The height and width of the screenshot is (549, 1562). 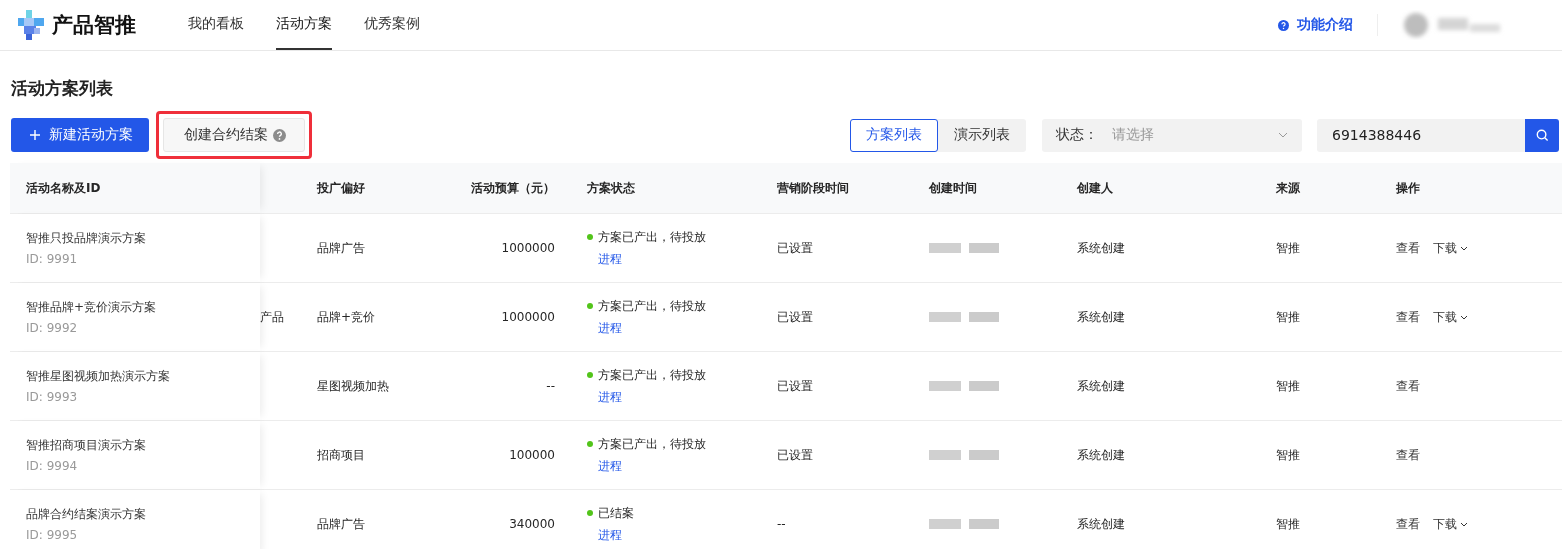 I want to click on table-cell: 产品, so click(x=272, y=317).